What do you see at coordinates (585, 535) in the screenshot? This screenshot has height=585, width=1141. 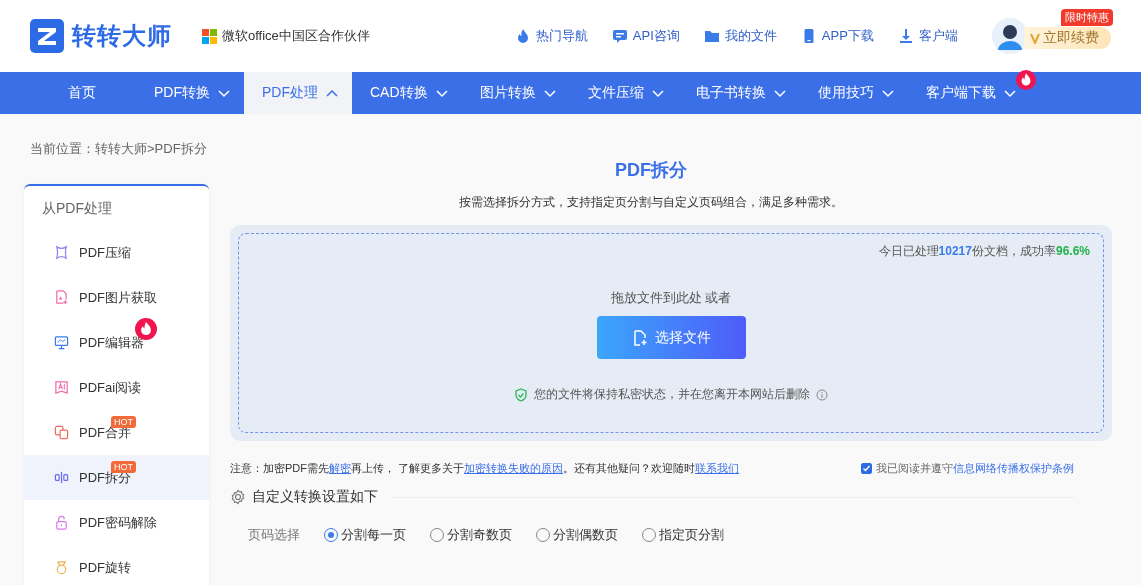 I see `option-label: 分割偶数页` at bounding box center [585, 535].